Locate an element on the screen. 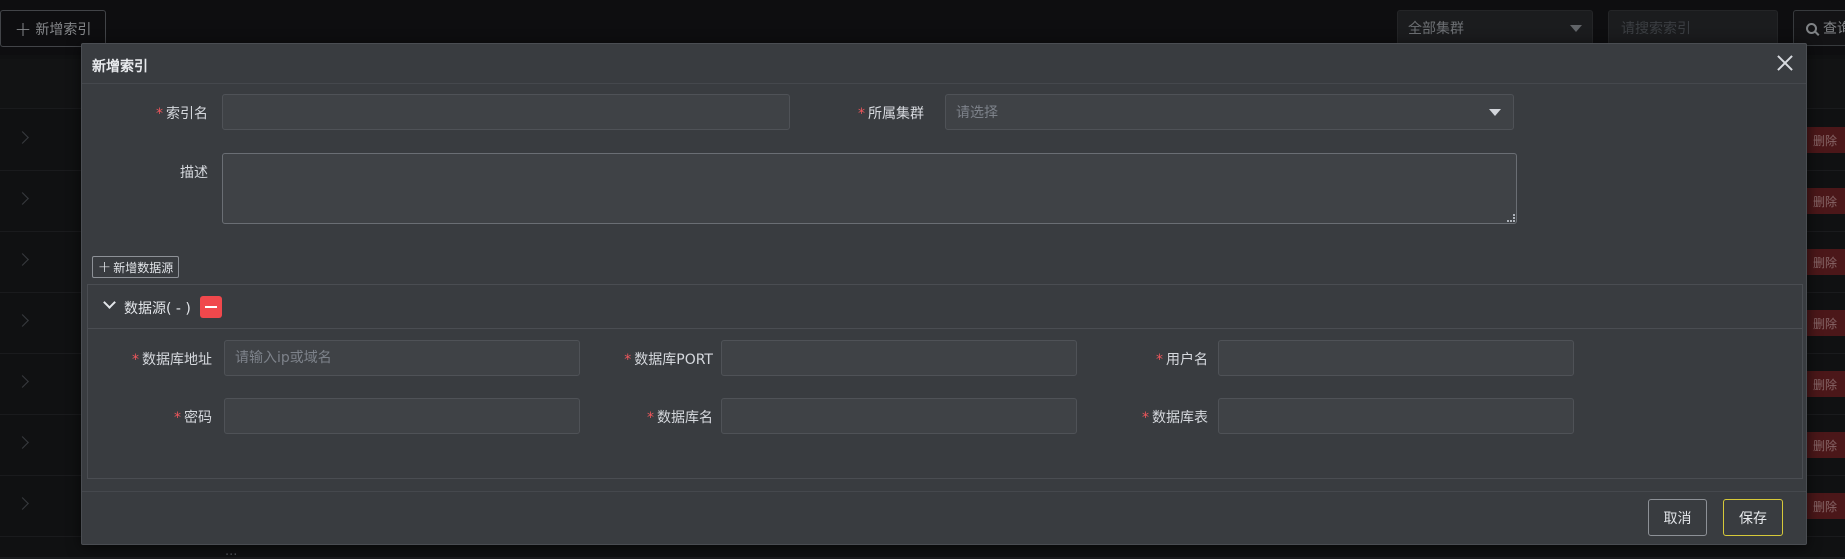  index-name-label: * 索引名 is located at coordinates (160, 113).